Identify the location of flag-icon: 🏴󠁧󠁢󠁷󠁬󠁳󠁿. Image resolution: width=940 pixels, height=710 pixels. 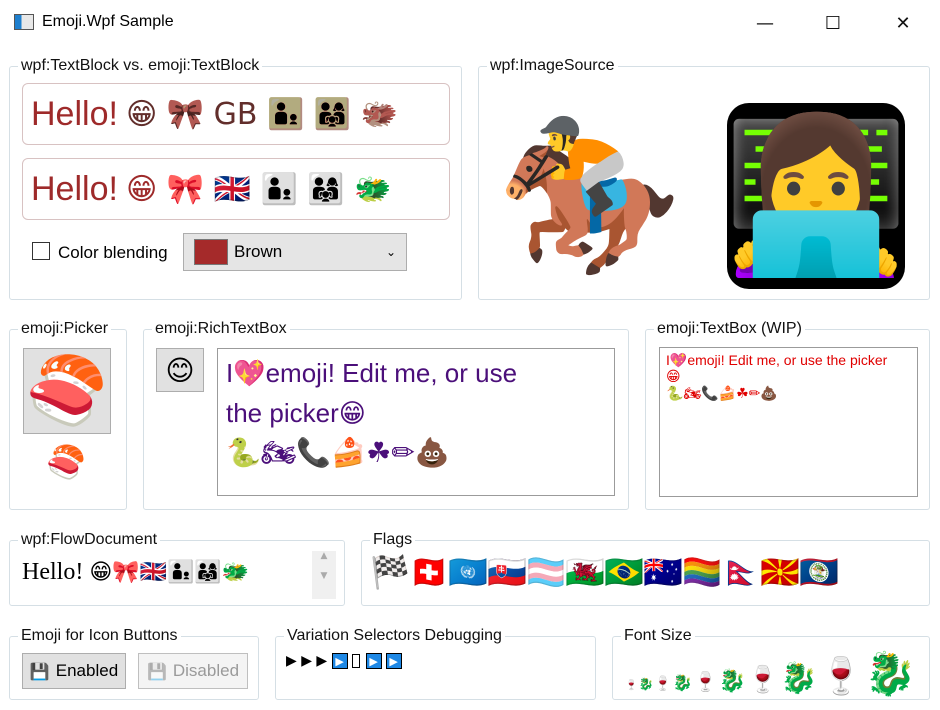
(585, 572).